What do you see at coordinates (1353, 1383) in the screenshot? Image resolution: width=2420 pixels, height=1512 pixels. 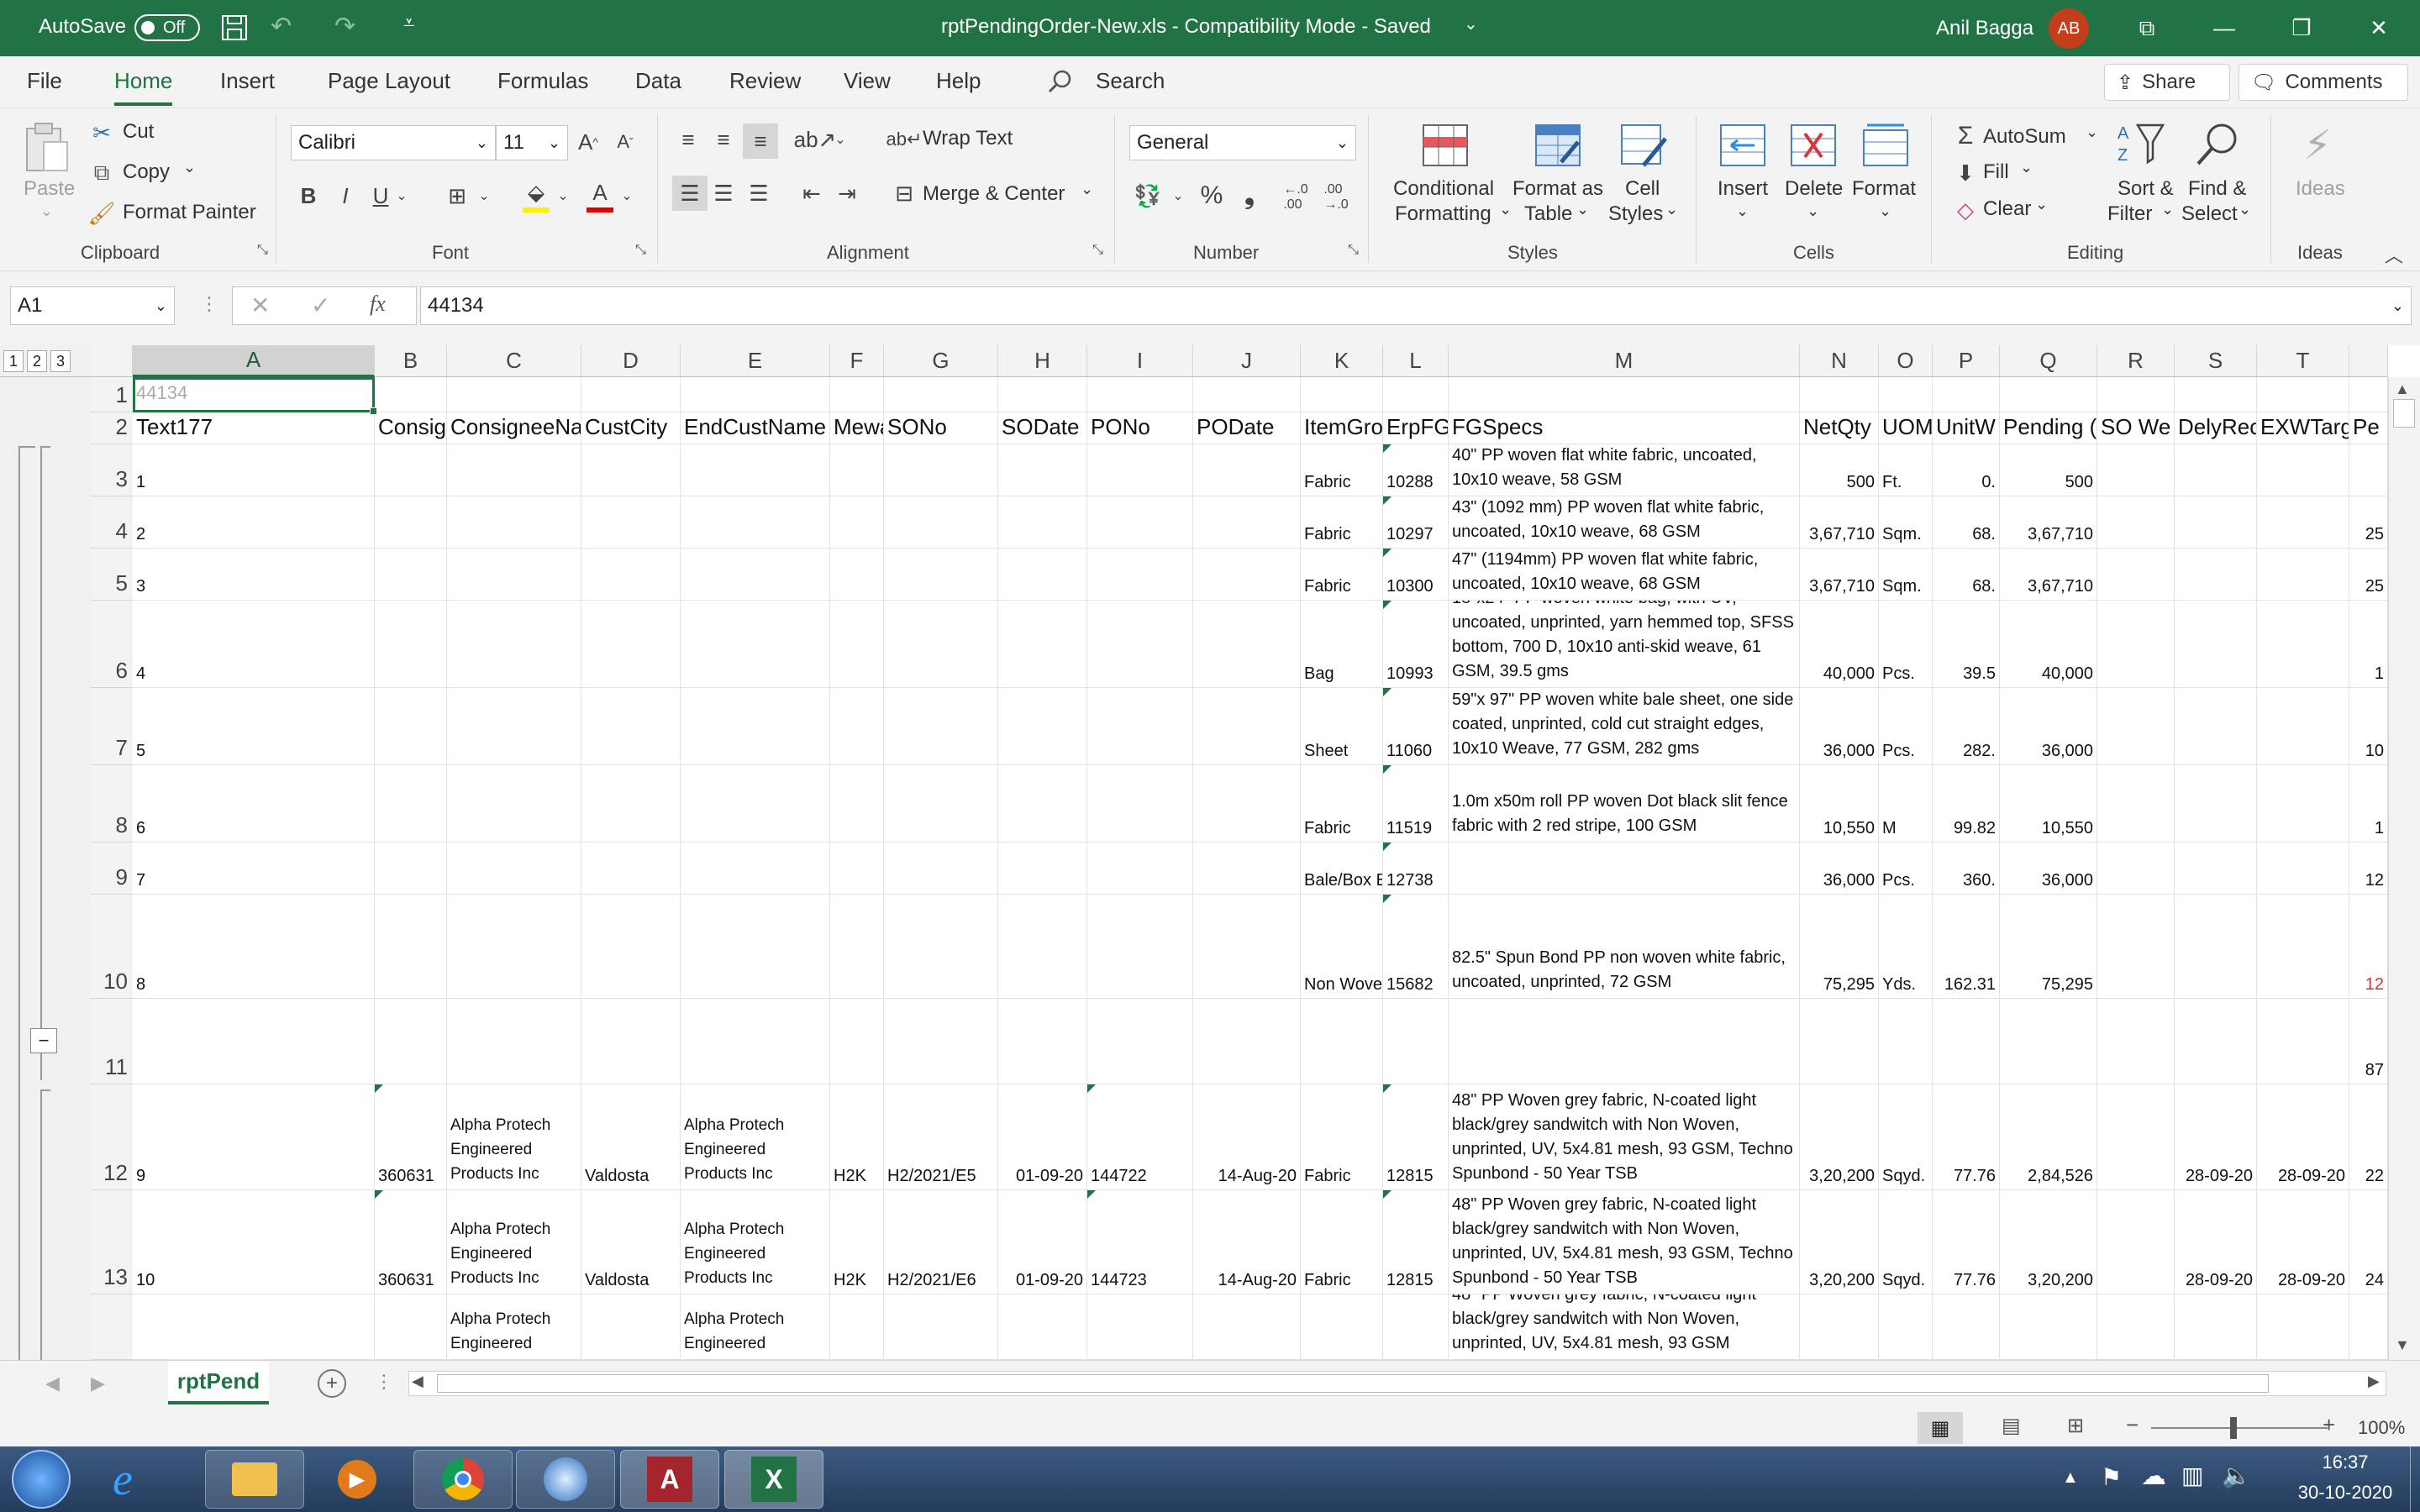 I see `horizontal-scroll-thumb` at bounding box center [1353, 1383].